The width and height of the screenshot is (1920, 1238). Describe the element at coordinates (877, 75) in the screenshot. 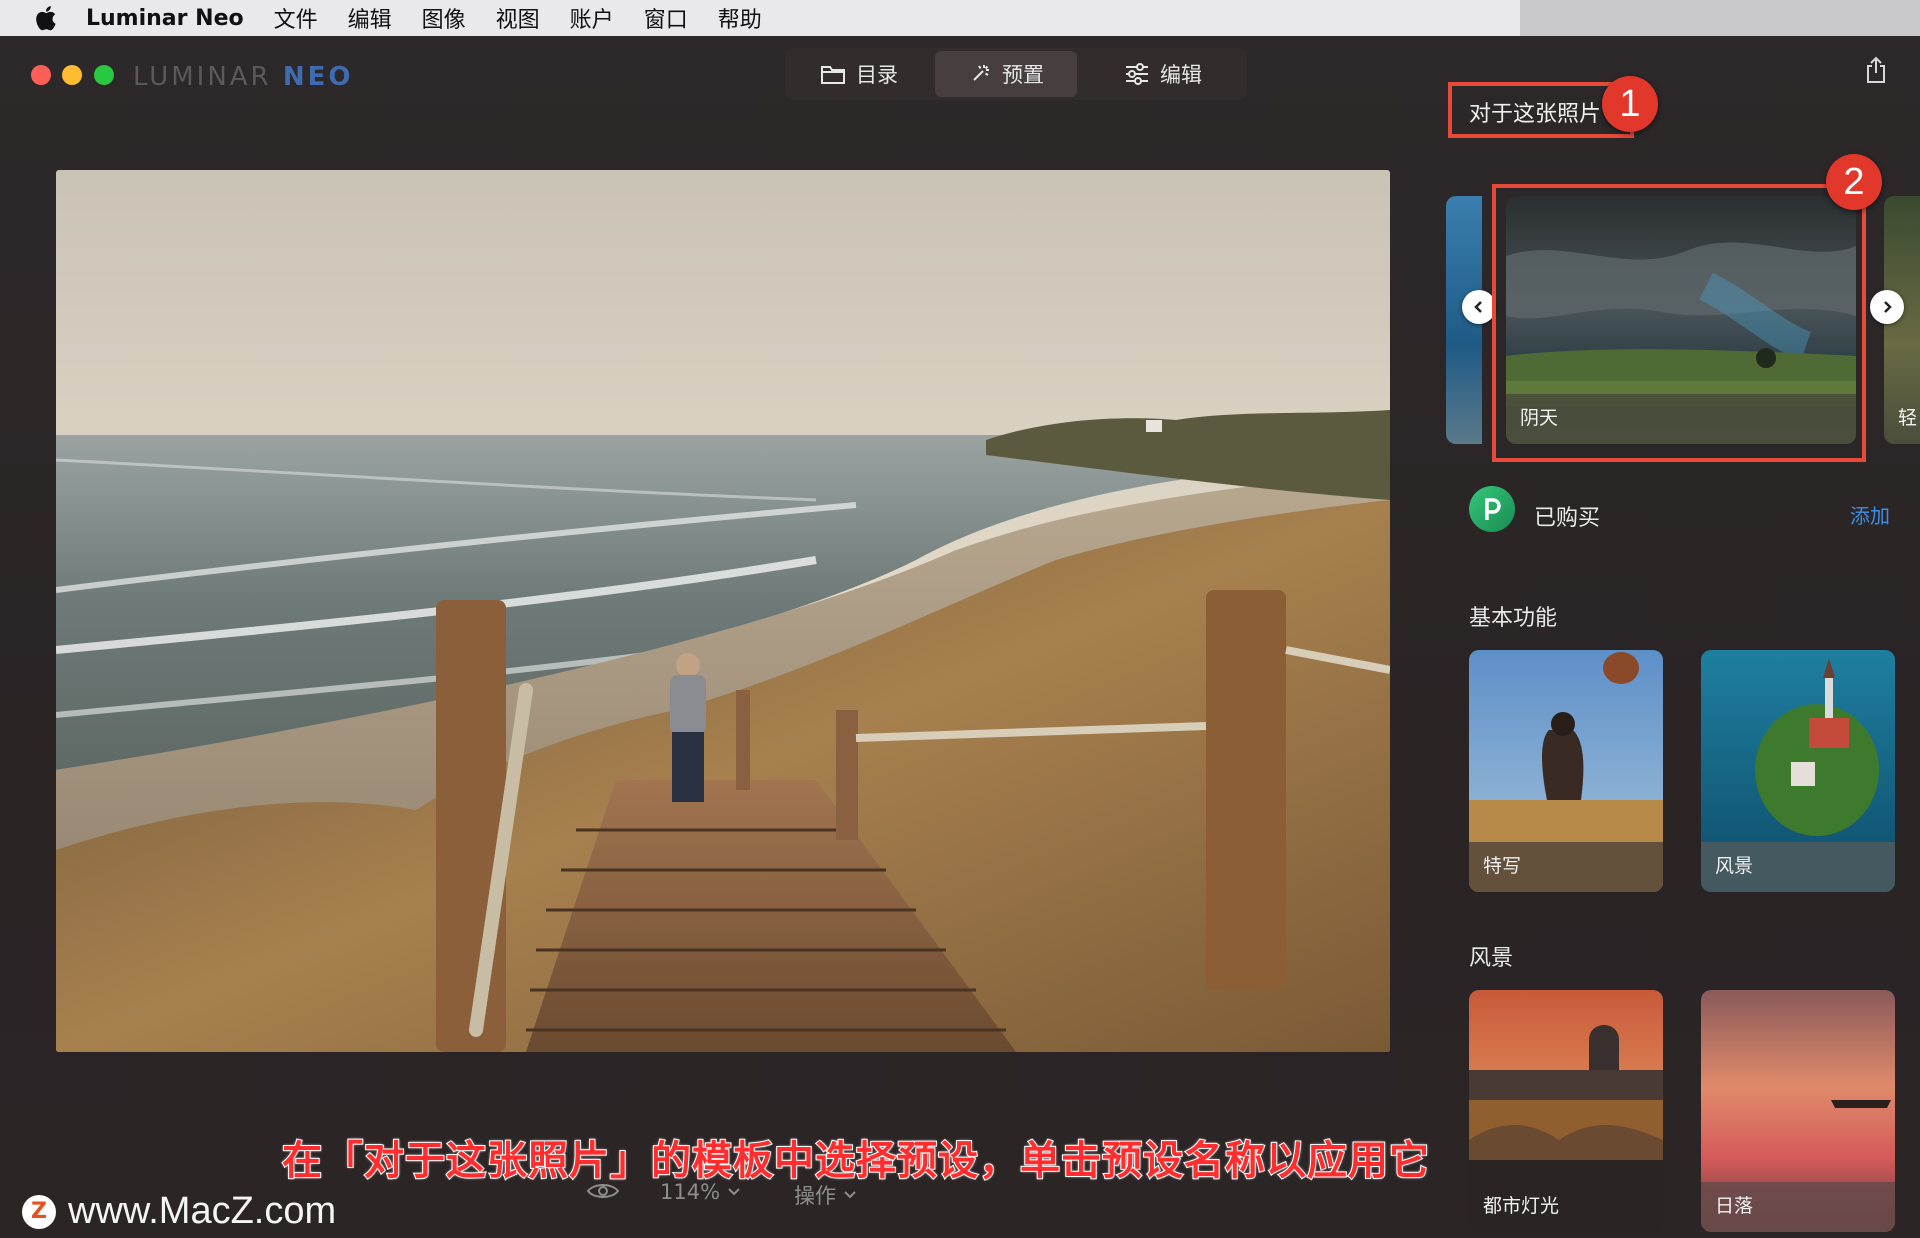

I see `tab-catalog-label: 目录` at that location.